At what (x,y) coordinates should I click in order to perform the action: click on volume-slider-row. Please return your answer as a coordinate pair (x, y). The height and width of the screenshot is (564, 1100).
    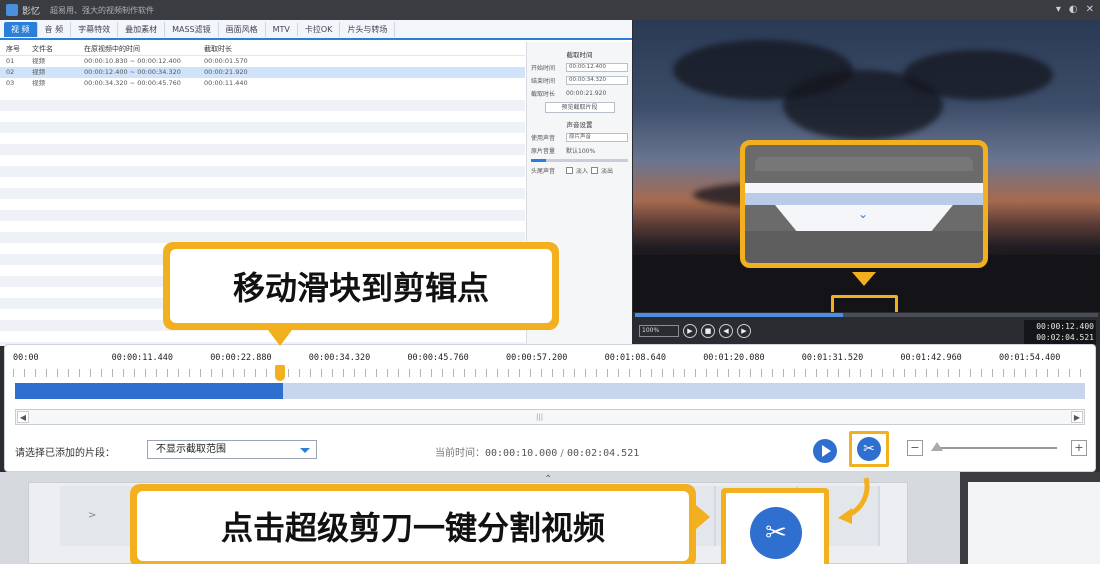
    Looking at the image, I should click on (579, 160).